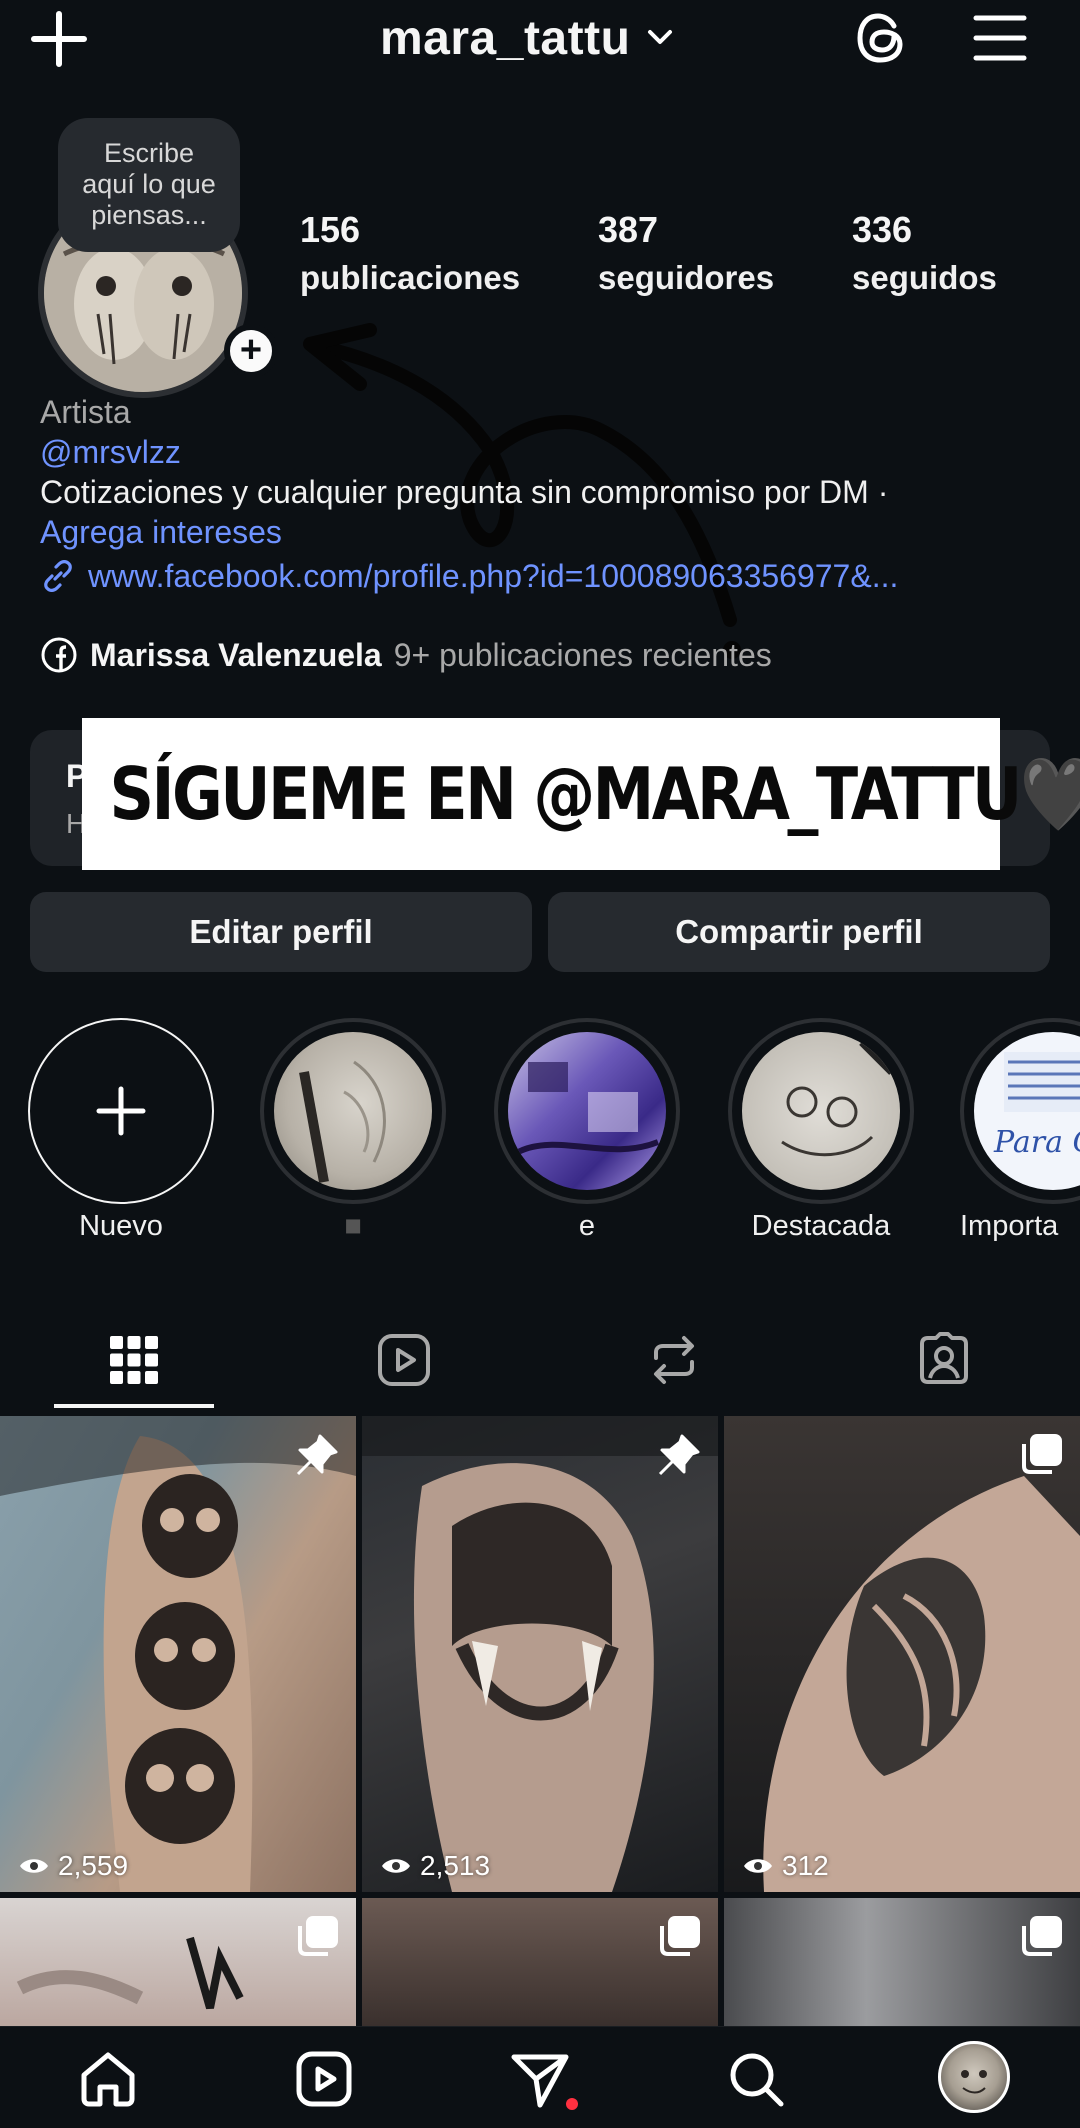  I want to click on note-line: Escribe, so click(149, 153).